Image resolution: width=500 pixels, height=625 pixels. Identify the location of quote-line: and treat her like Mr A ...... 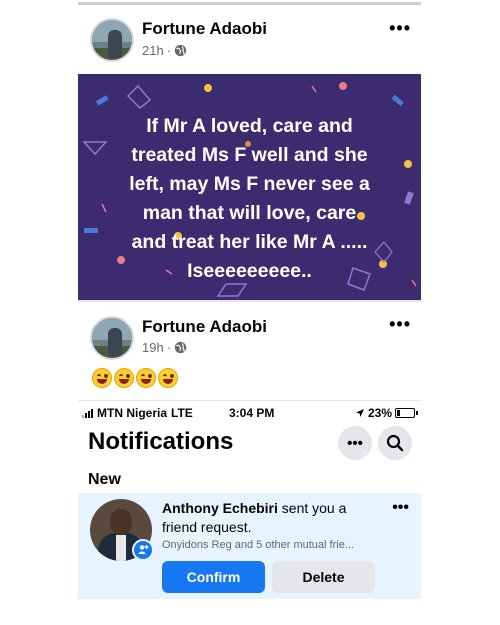
(249, 242).